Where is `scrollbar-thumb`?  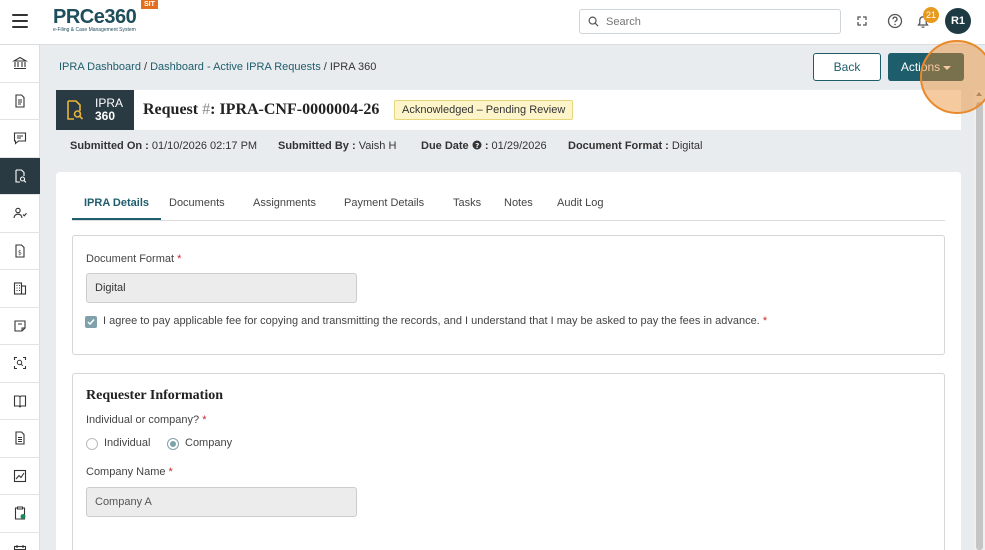 scrollbar-thumb is located at coordinates (979, 326).